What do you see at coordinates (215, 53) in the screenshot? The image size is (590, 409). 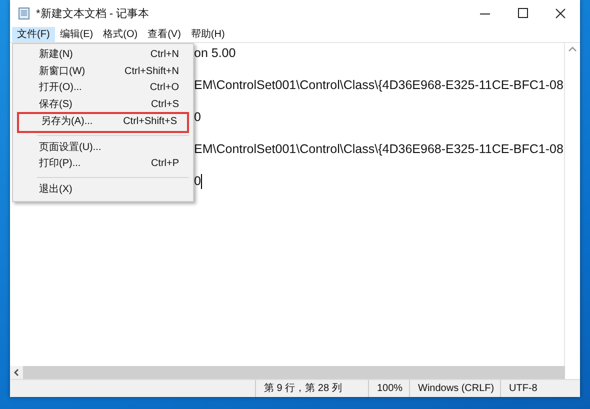 I see `text-line: on 5.00` at bounding box center [215, 53].